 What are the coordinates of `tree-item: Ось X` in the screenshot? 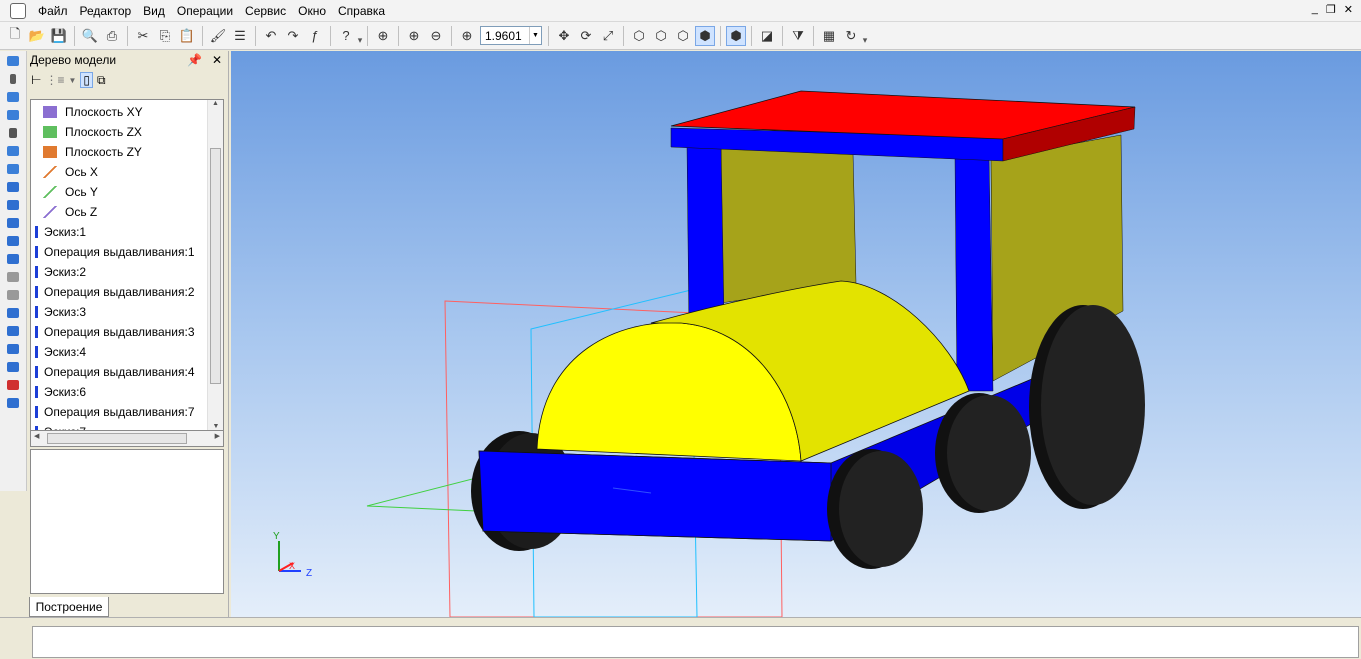 It's located at (121, 172).